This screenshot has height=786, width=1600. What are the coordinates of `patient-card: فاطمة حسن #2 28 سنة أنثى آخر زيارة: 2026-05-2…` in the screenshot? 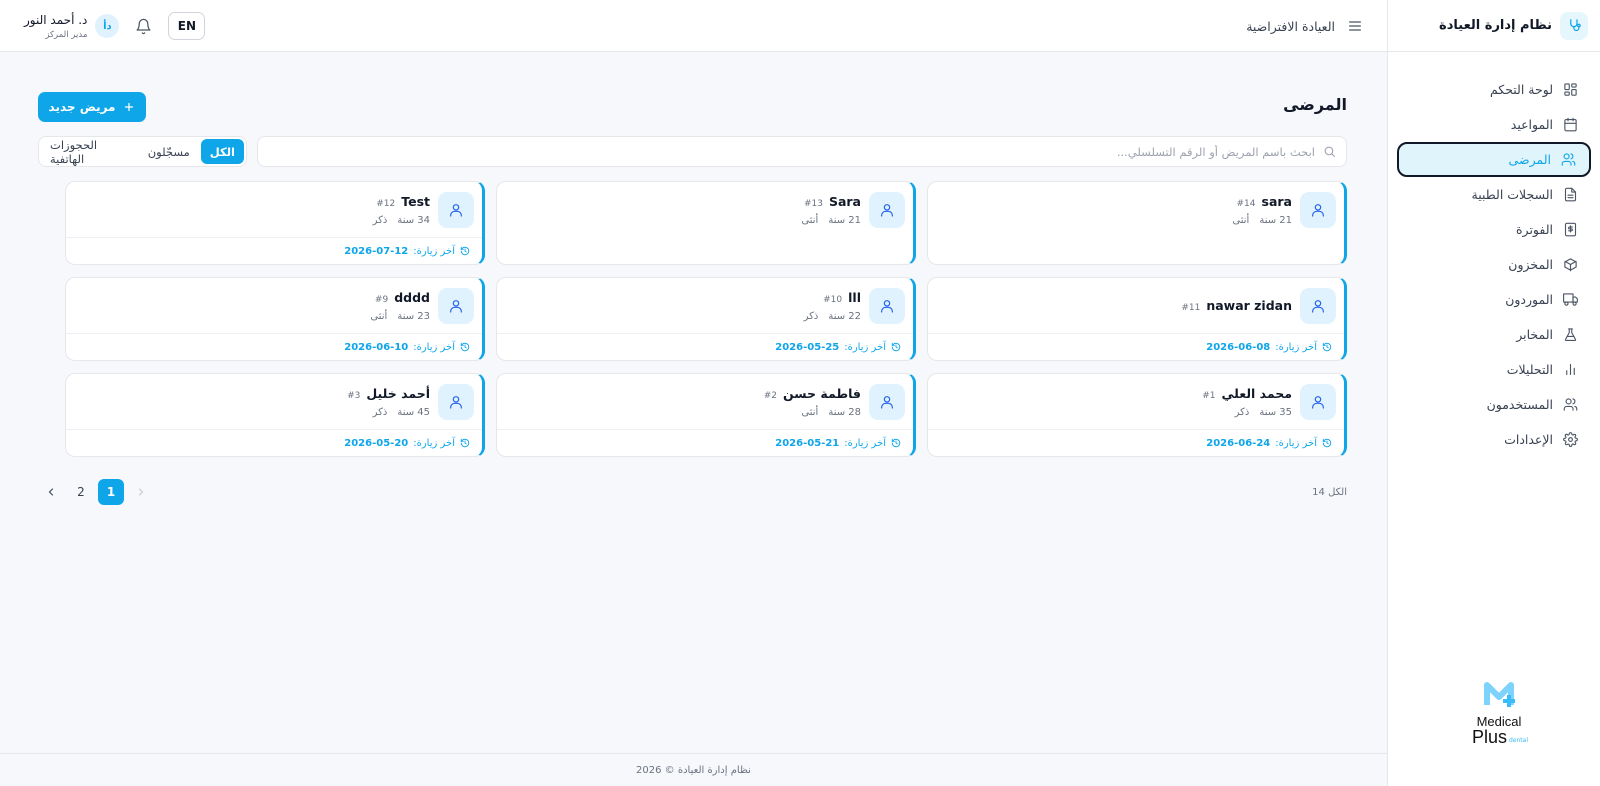 It's located at (706, 415).